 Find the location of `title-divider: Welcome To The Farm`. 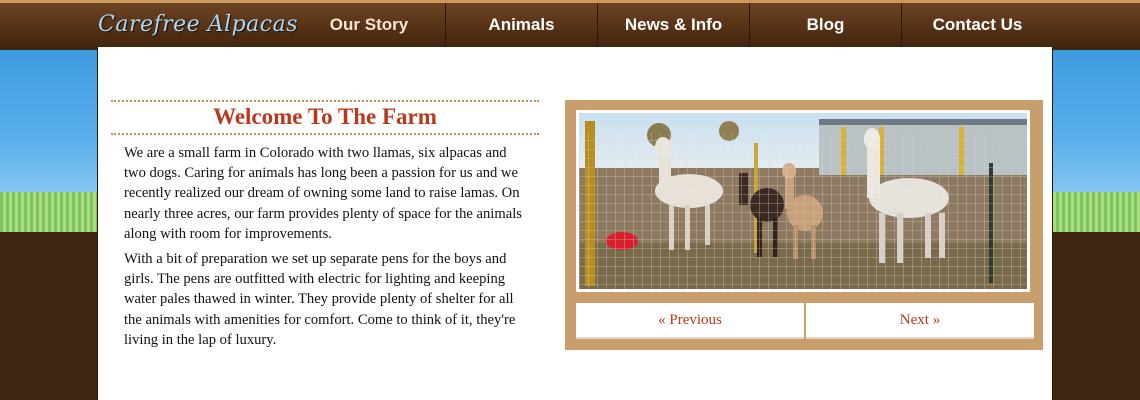

title-divider: Welcome To The Farm is located at coordinates (325, 117).